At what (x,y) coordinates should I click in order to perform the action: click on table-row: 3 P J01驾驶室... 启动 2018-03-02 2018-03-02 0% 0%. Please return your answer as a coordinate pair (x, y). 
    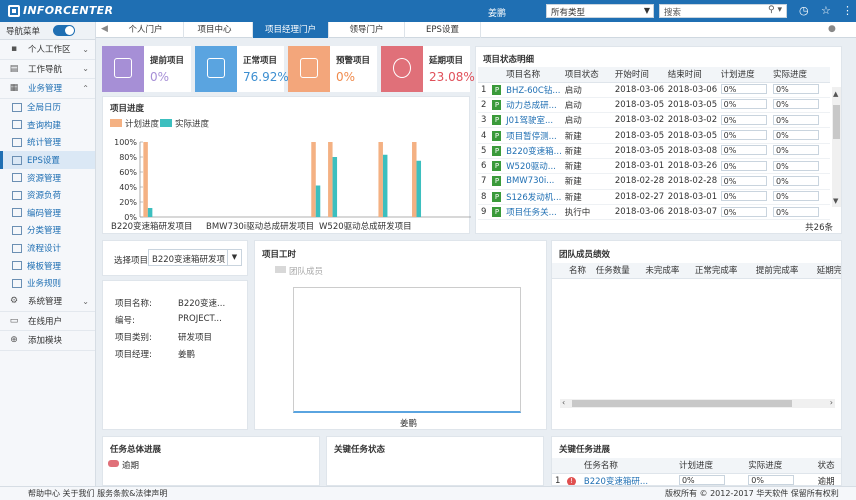
    Looking at the image, I should click on (654, 120).